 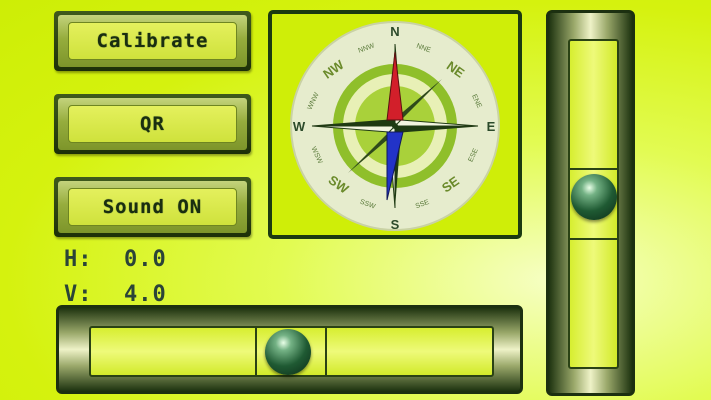 I want to click on vertical-readout: V: 4.0, so click(x=115, y=294).